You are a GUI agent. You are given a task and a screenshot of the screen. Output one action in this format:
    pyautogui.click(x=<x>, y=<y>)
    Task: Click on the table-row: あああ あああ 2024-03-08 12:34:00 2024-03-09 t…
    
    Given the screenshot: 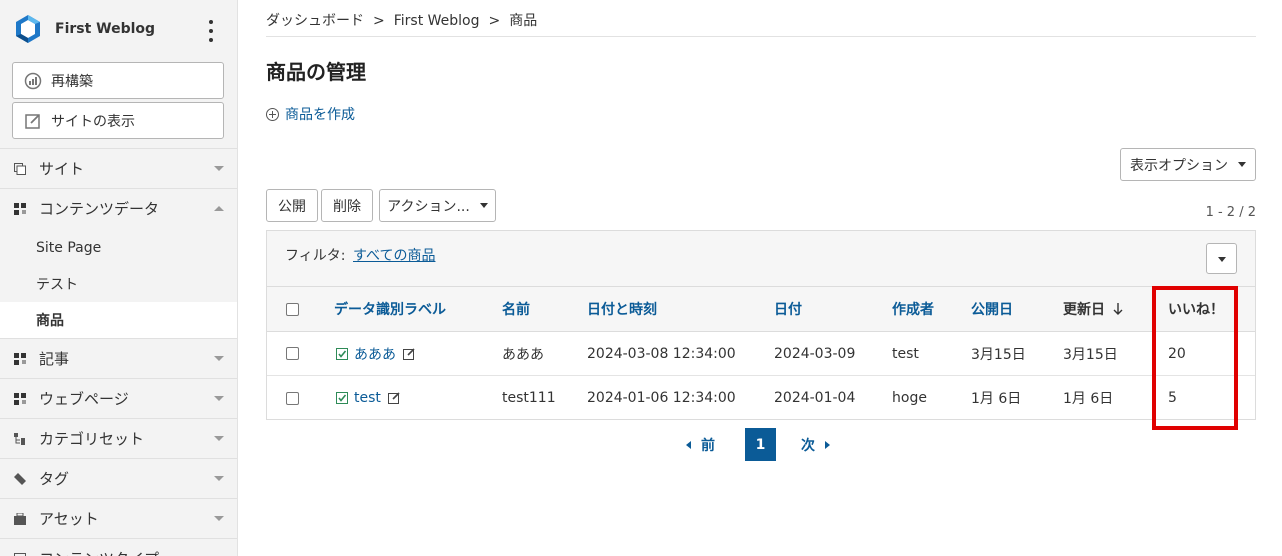 What is the action you would take?
    pyautogui.click(x=761, y=354)
    